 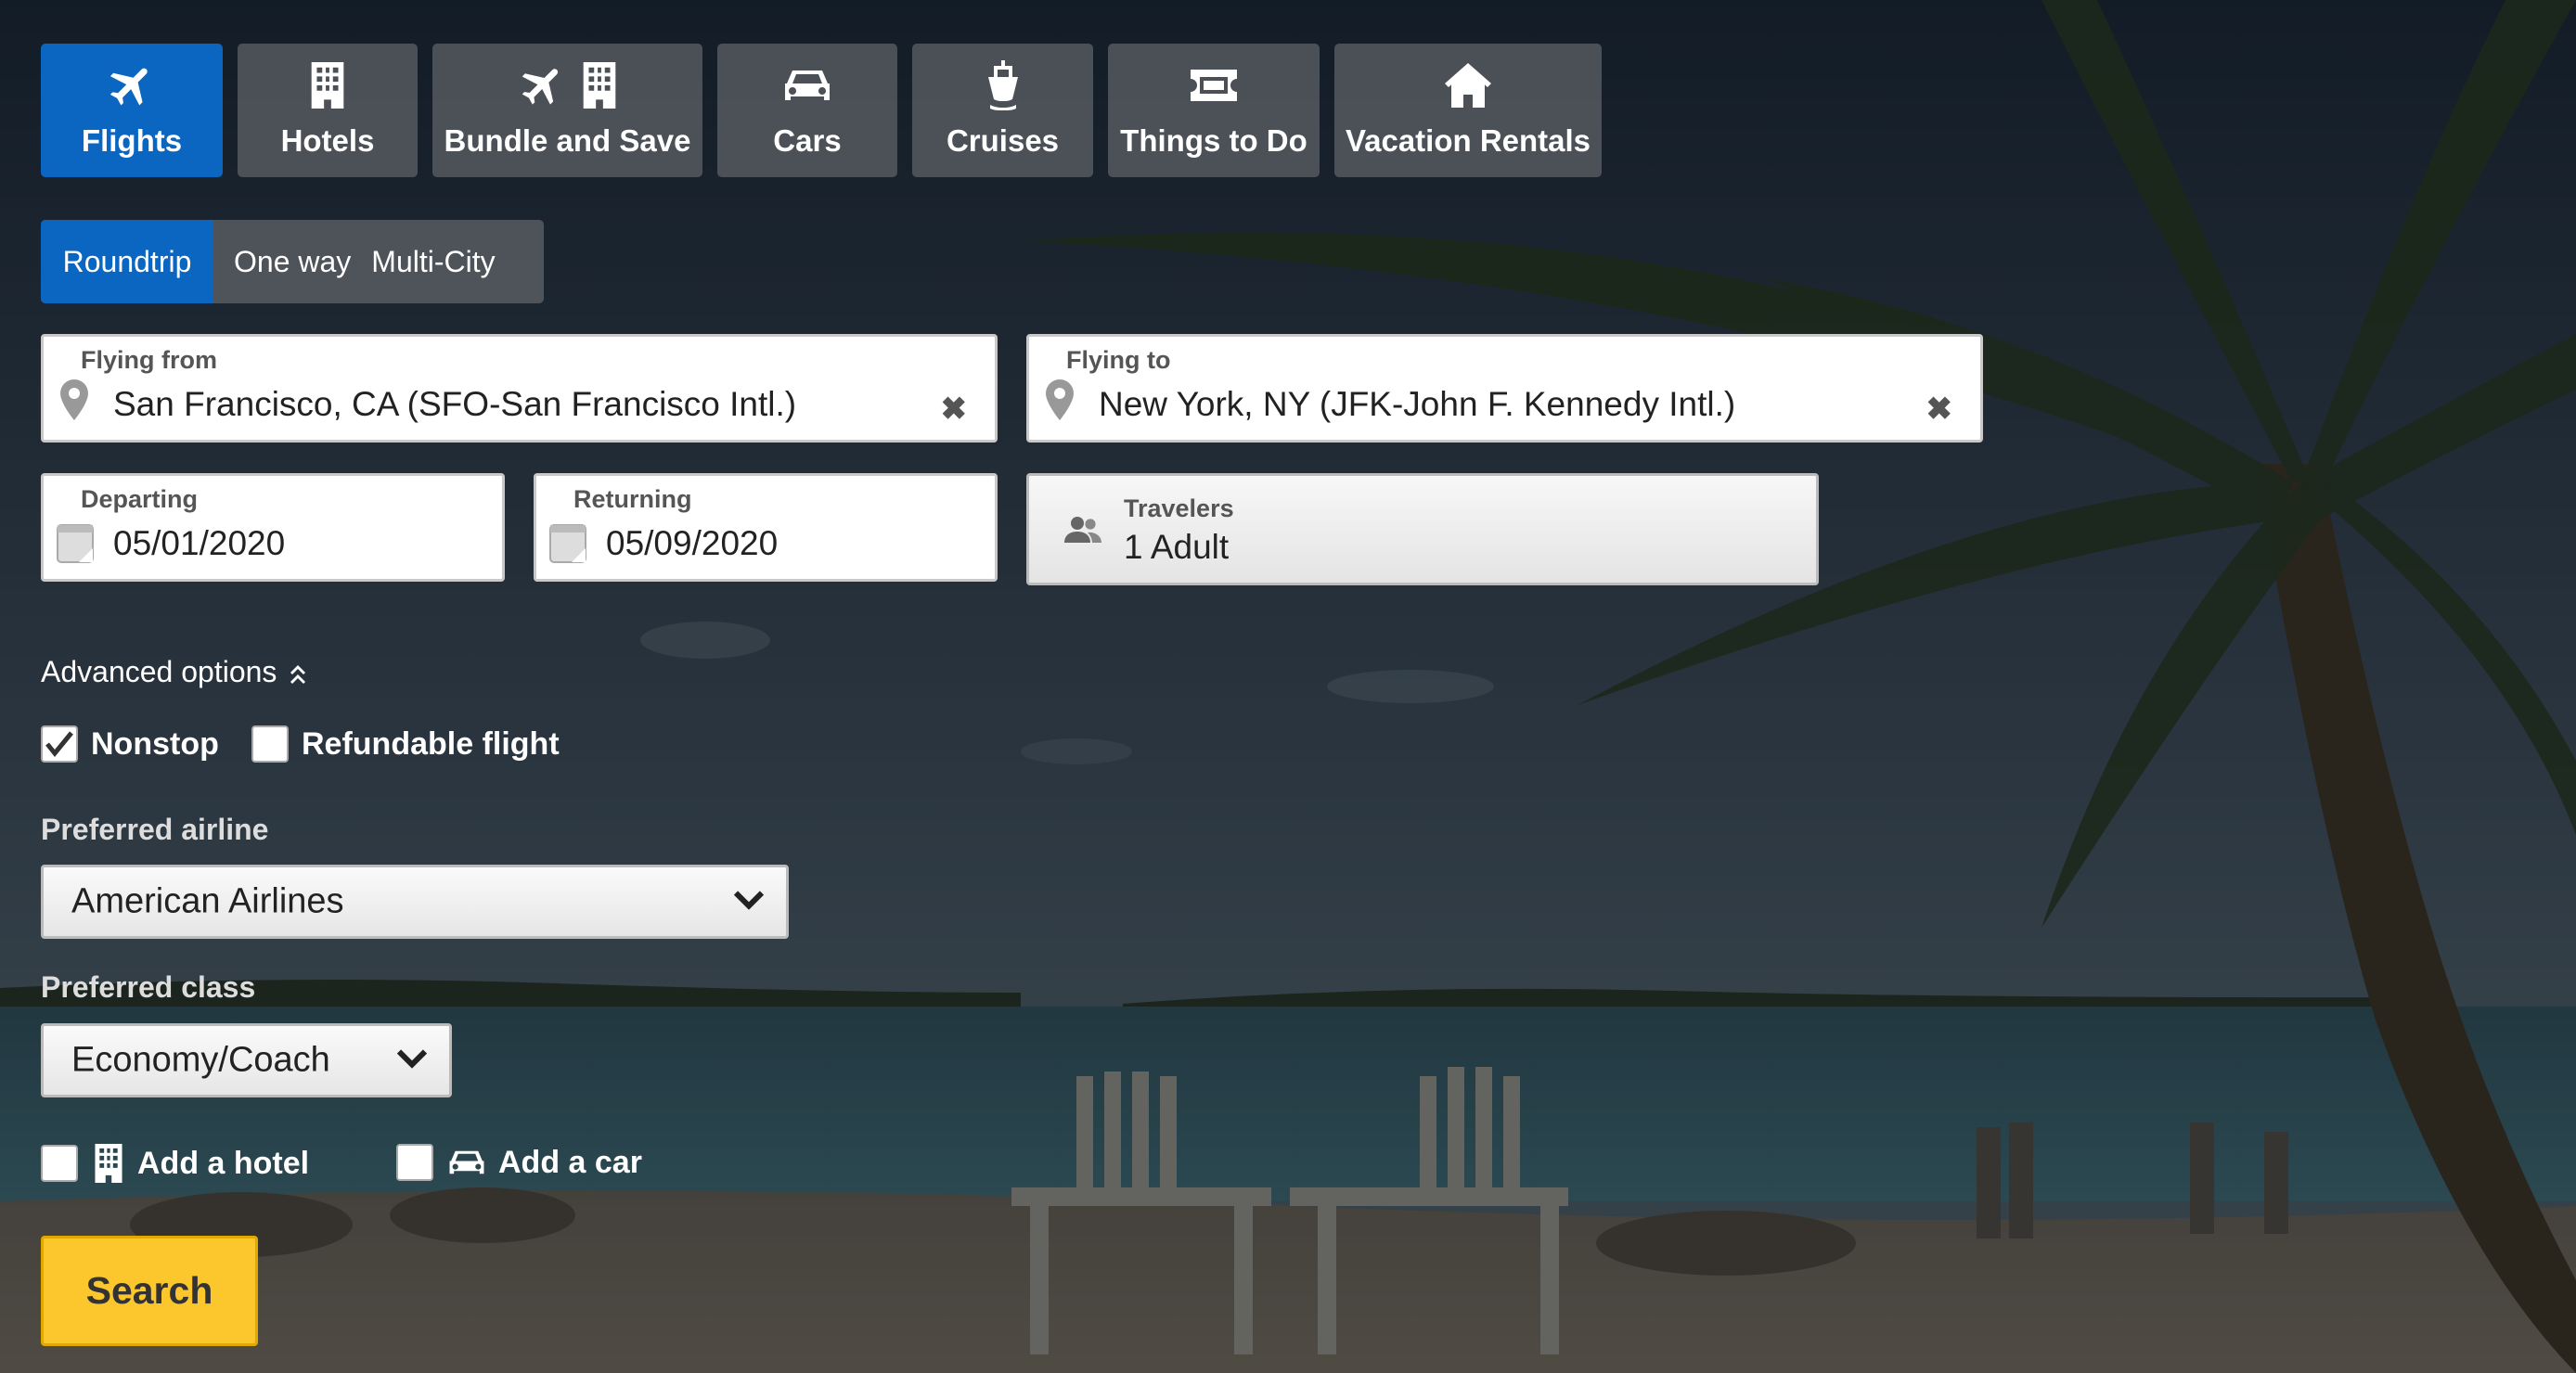 I want to click on tab-label: Flights, so click(x=132, y=140).